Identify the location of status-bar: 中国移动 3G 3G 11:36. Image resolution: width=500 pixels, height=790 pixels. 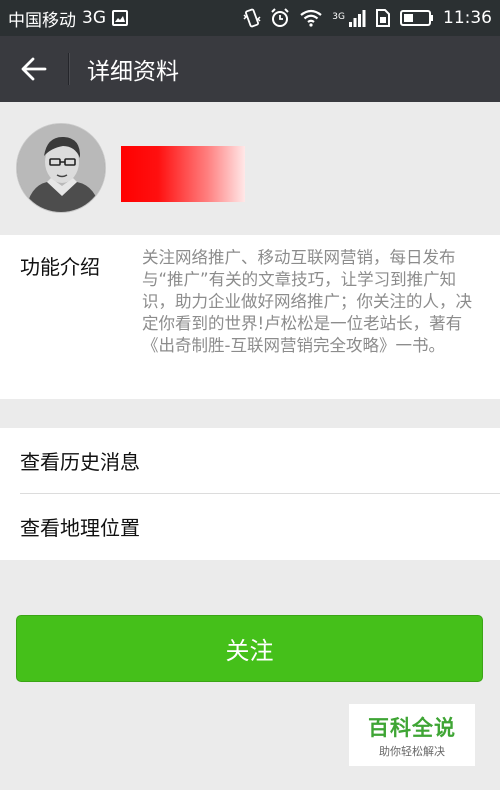
(250, 18).